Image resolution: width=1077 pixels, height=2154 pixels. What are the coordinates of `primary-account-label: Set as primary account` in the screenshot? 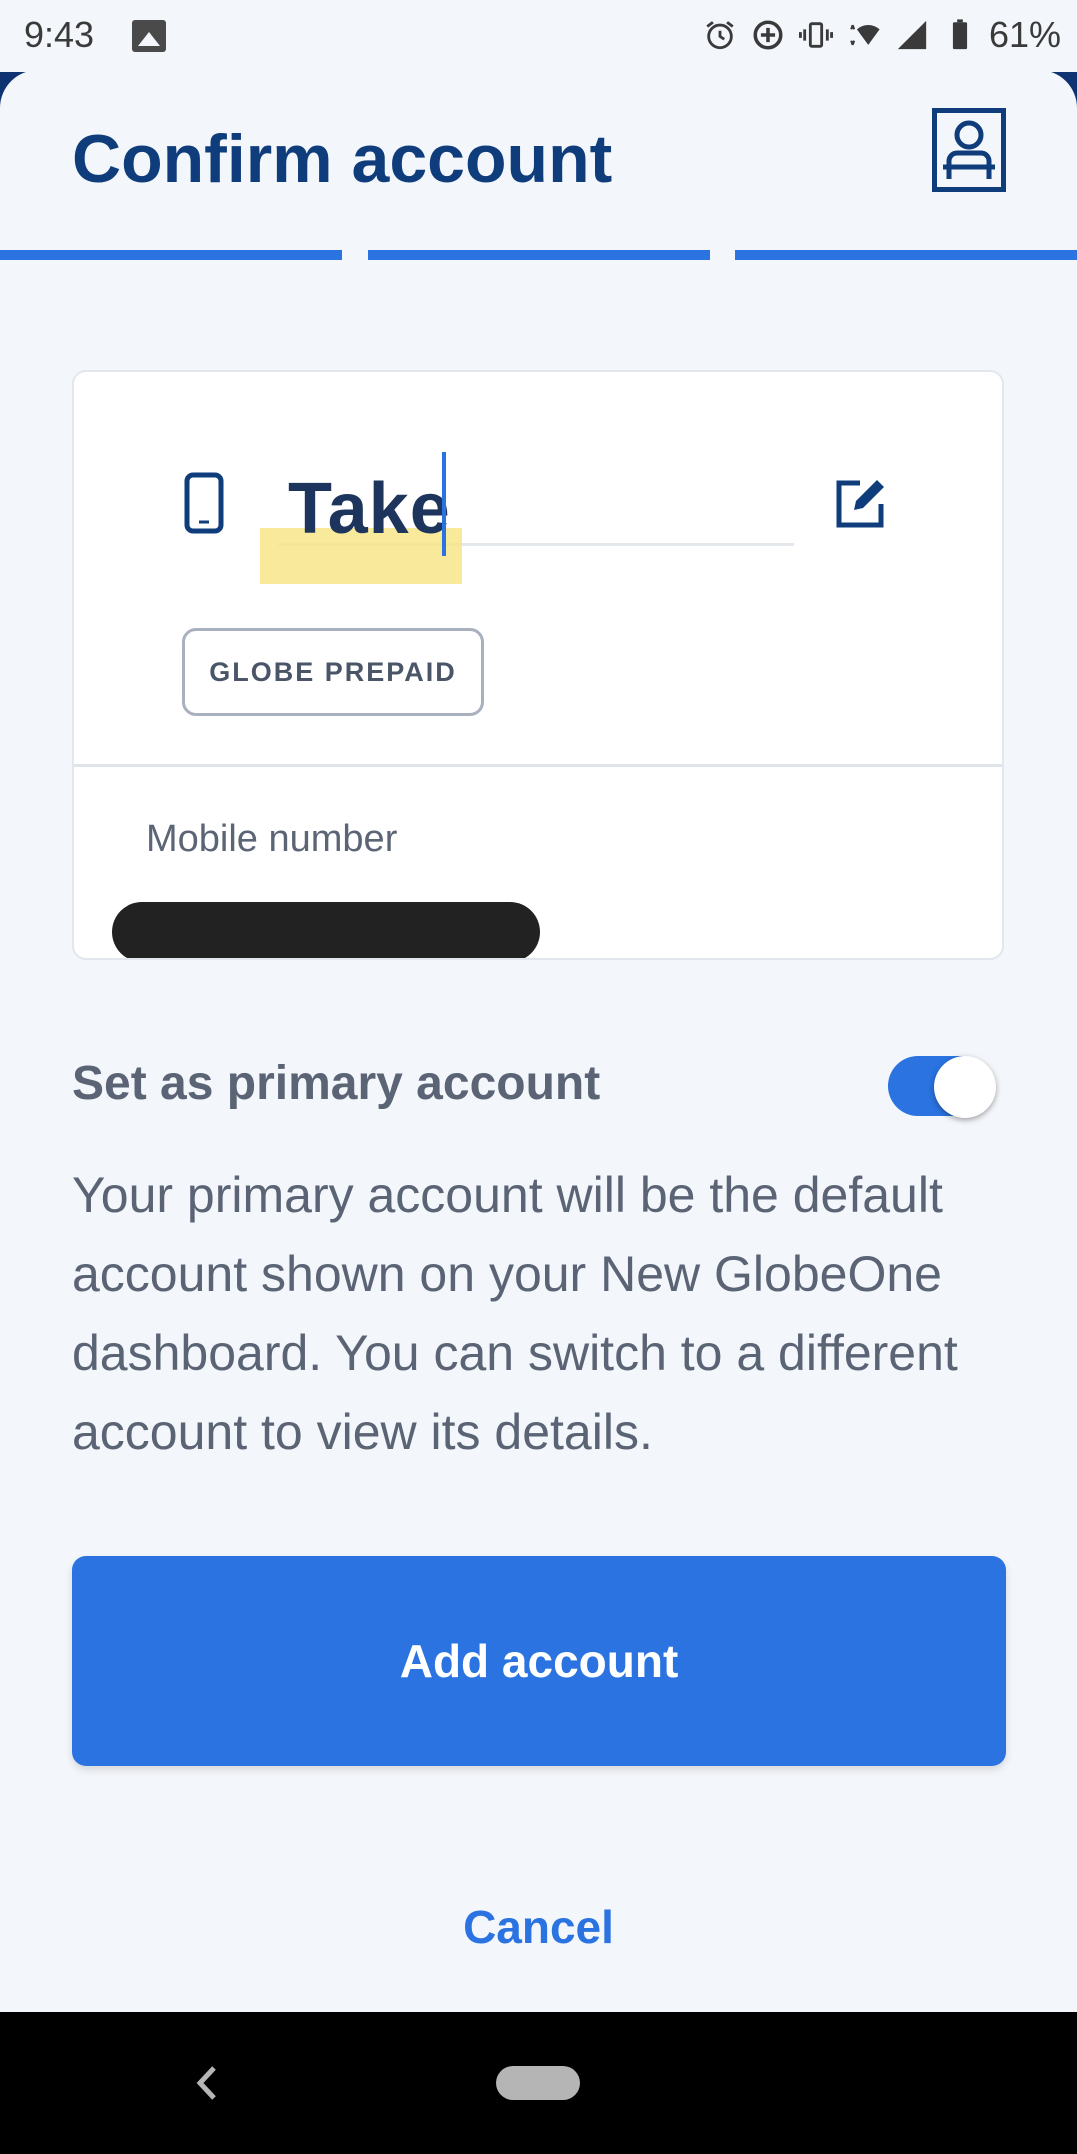 It's located at (336, 1083).